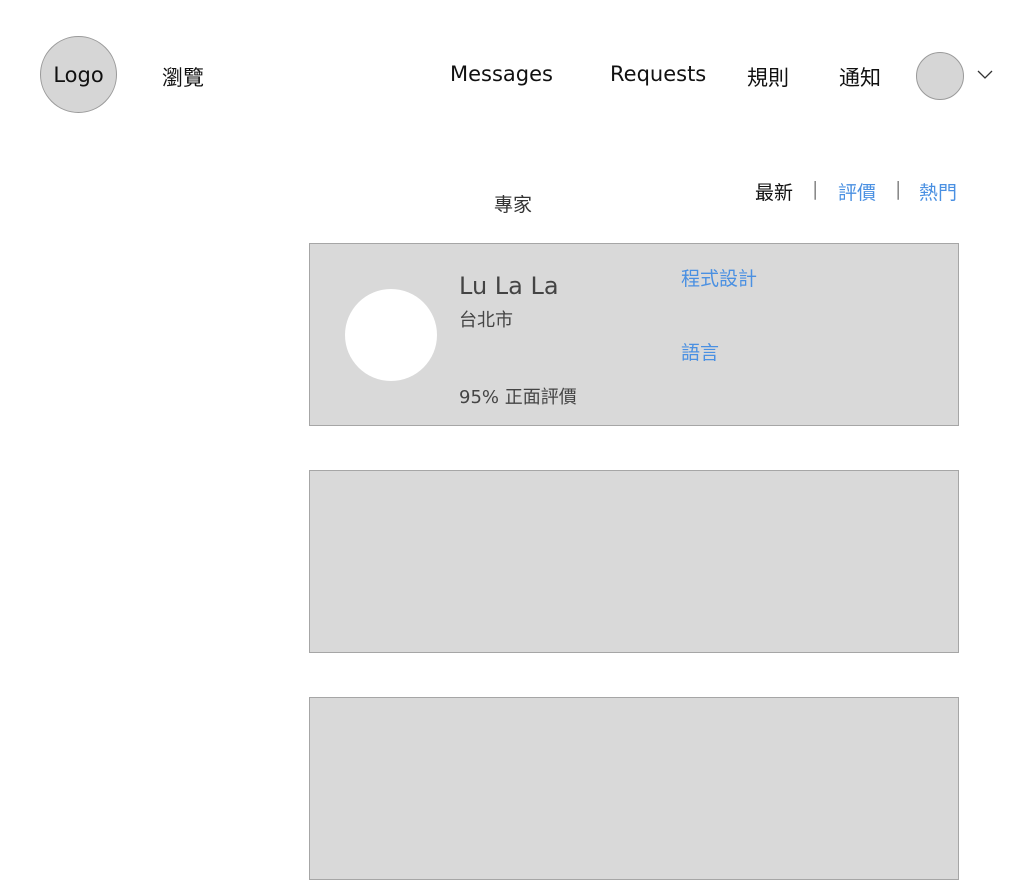 The image size is (1024, 880). Describe the element at coordinates (700, 351) in the screenshot. I see `expert-skill-tag: 語言` at that location.